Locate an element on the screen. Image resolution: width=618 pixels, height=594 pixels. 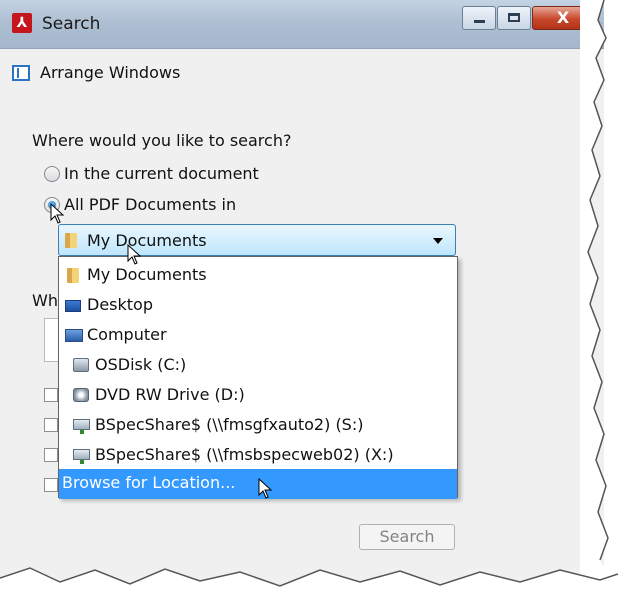
dropdown-item-label: OSDisk (C:) is located at coordinates (141, 364).